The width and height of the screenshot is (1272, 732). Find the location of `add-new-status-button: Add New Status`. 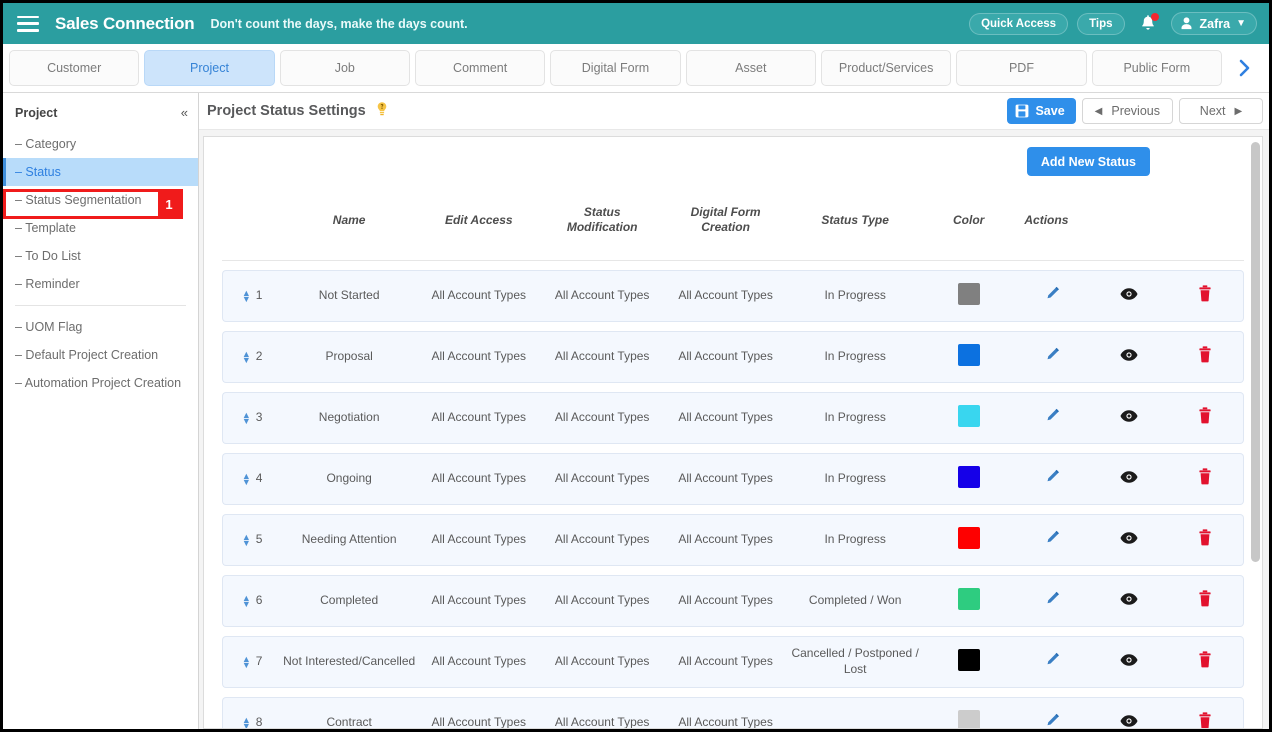

add-new-status-button: Add New Status is located at coordinates (1088, 161).